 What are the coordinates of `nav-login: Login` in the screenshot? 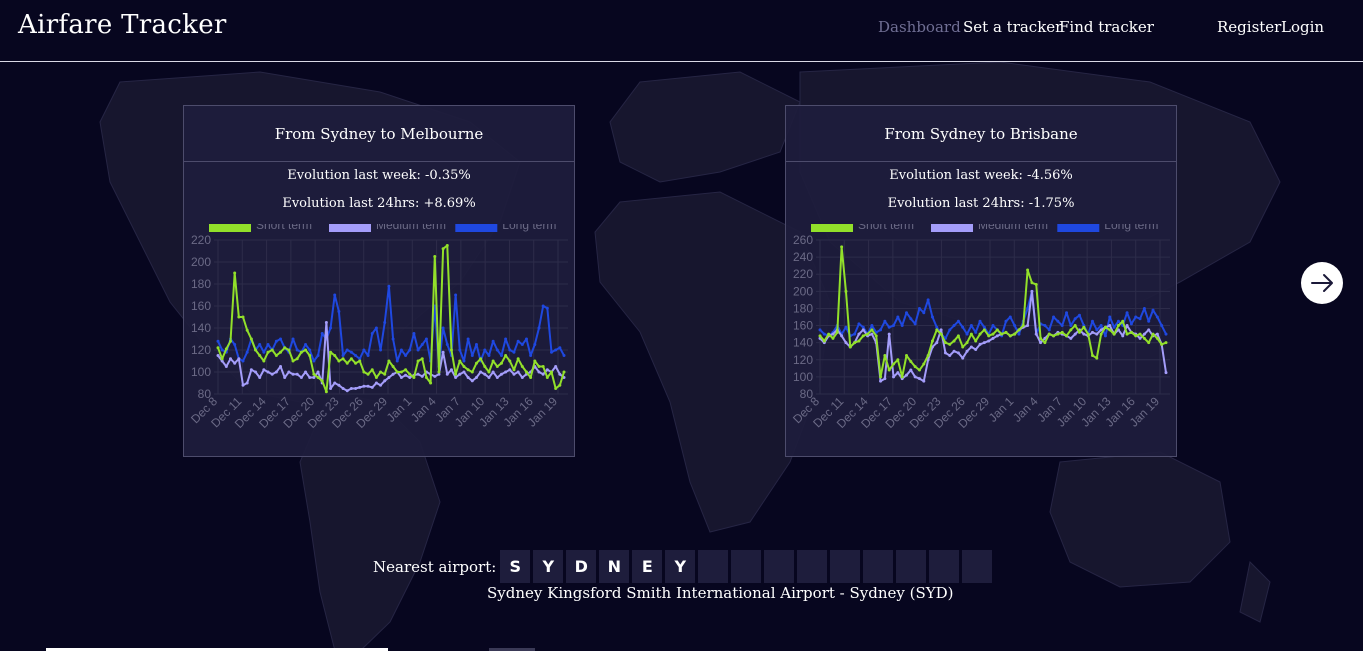 It's located at (1302, 27).